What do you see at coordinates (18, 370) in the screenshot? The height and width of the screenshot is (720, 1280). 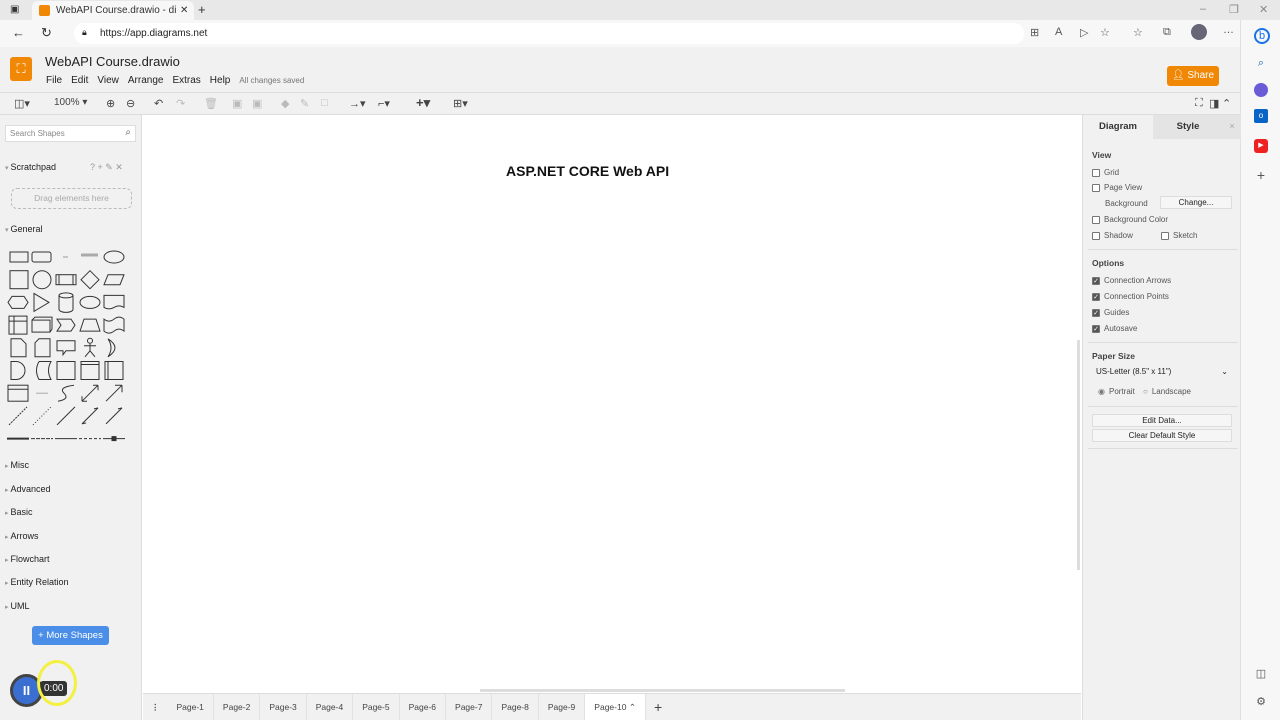 I see `delay-shape` at bounding box center [18, 370].